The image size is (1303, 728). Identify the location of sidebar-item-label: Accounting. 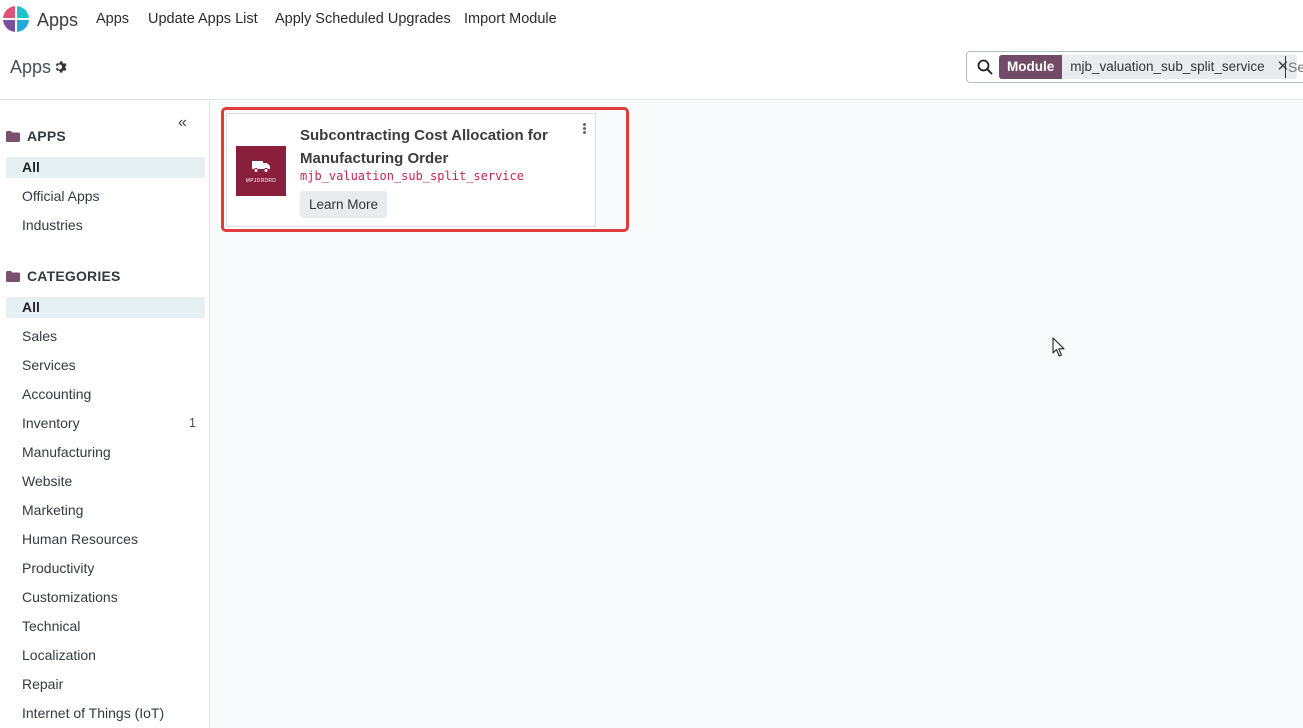
(57, 394).